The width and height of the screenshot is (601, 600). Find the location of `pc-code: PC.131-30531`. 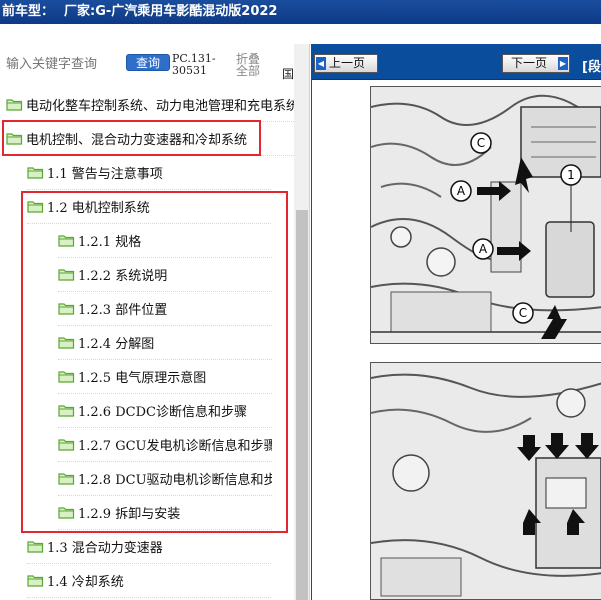

pc-code: PC.131-30531 is located at coordinates (194, 64).